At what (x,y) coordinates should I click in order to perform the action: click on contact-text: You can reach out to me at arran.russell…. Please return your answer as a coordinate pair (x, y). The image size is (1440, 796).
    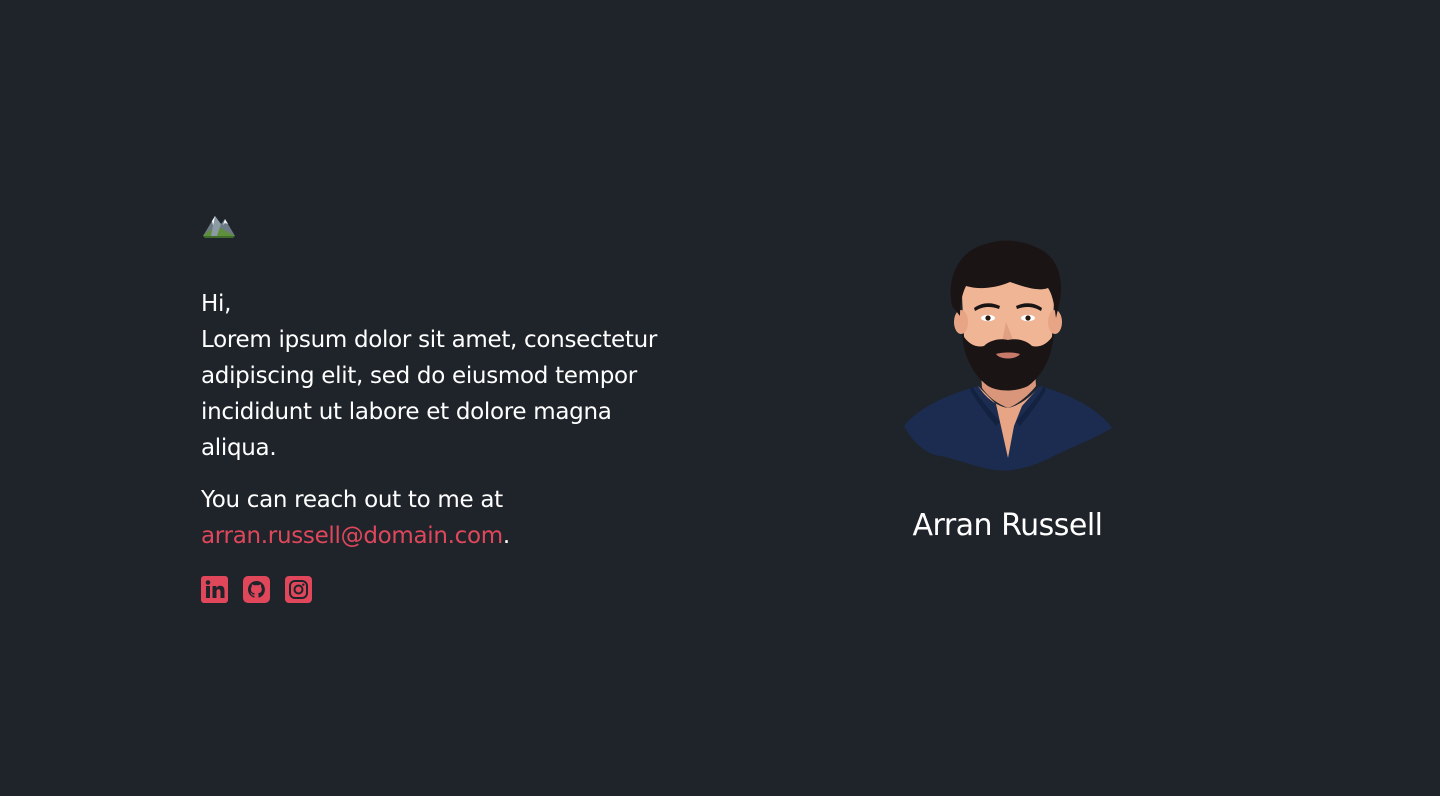
    Looking at the image, I should click on (436, 518).